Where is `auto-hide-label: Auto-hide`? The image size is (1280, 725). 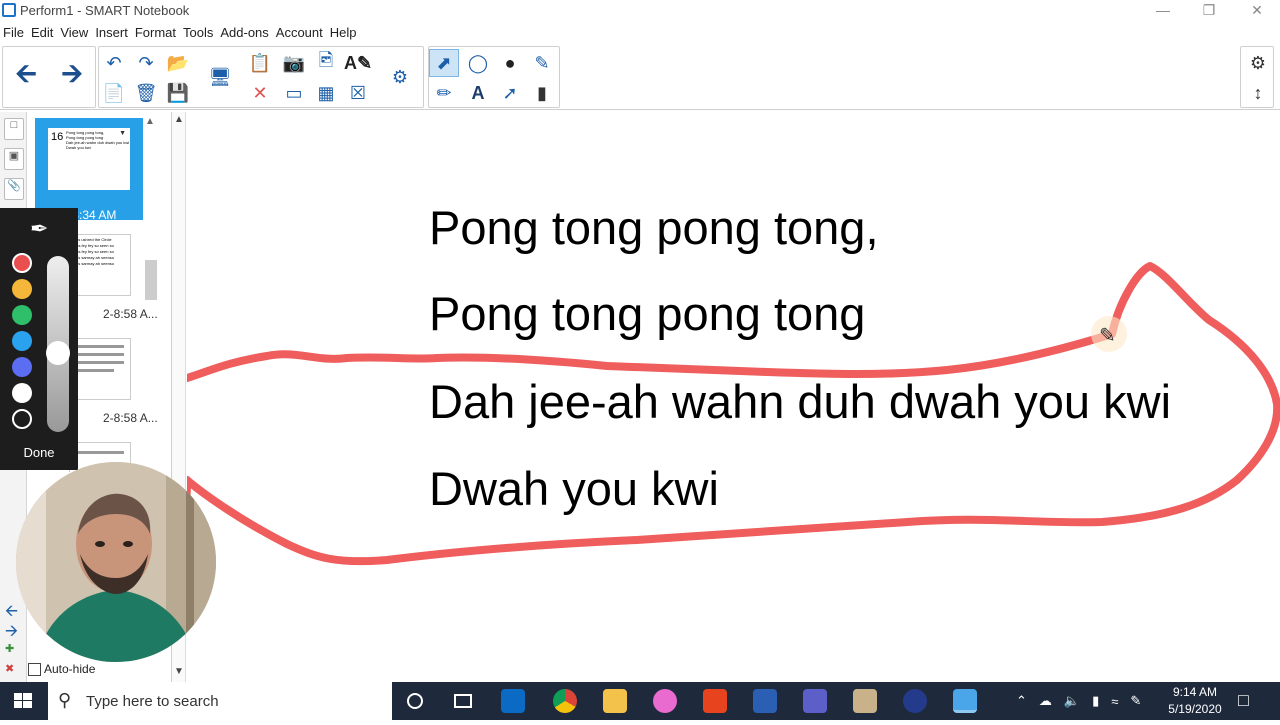
auto-hide-label: Auto-hide is located at coordinates (70, 669).